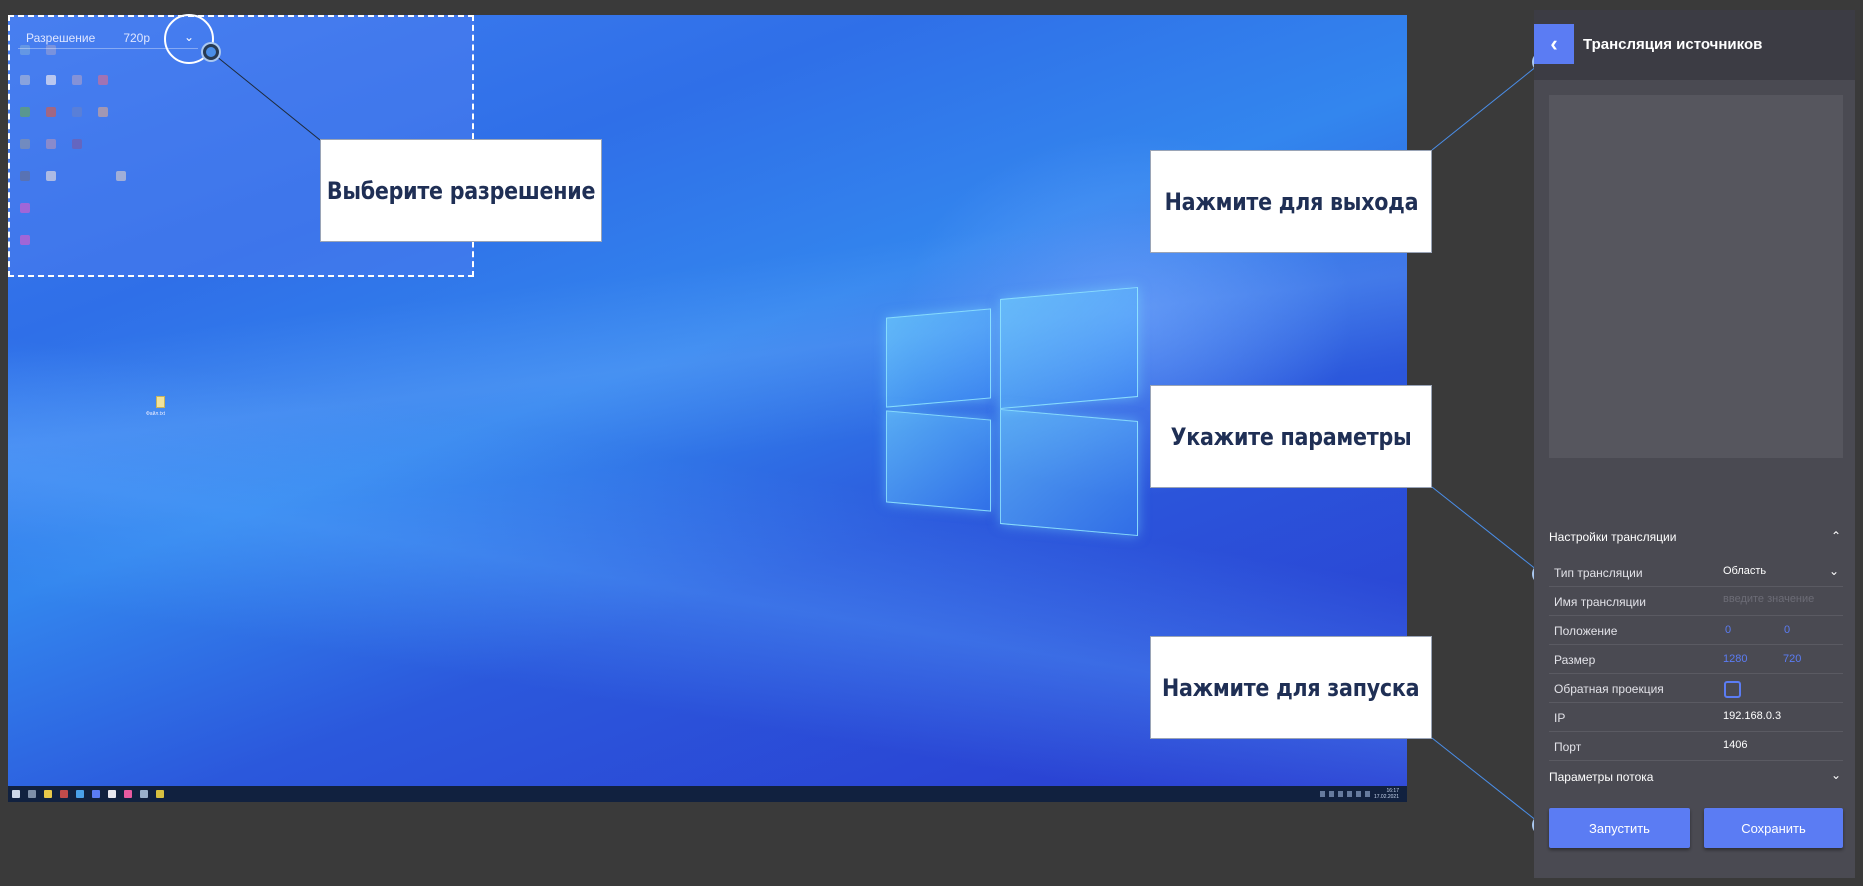 This screenshot has height=886, width=1863. Describe the element at coordinates (189, 37) in the screenshot. I see `resolution-dropdown-chevron-icon: ⌄` at that location.